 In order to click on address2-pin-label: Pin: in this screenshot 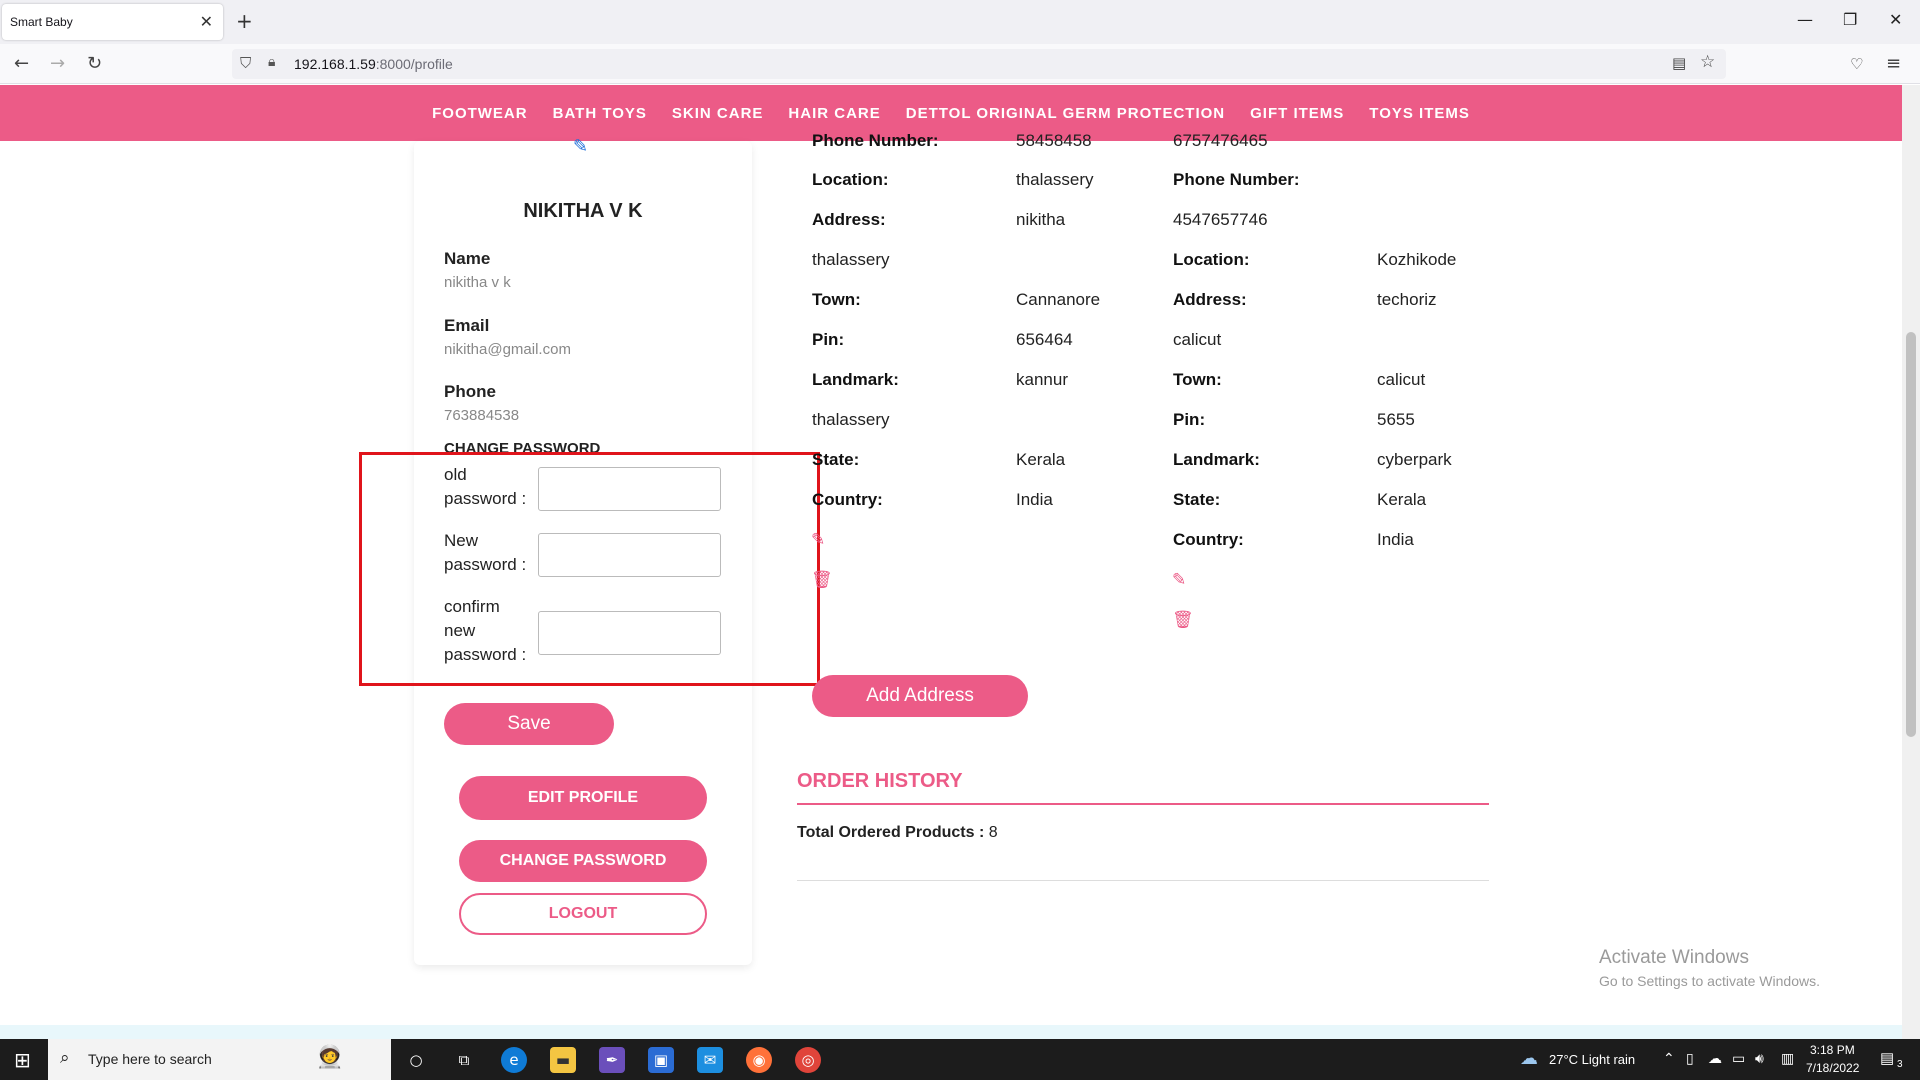, I will do `click(1189, 419)`.